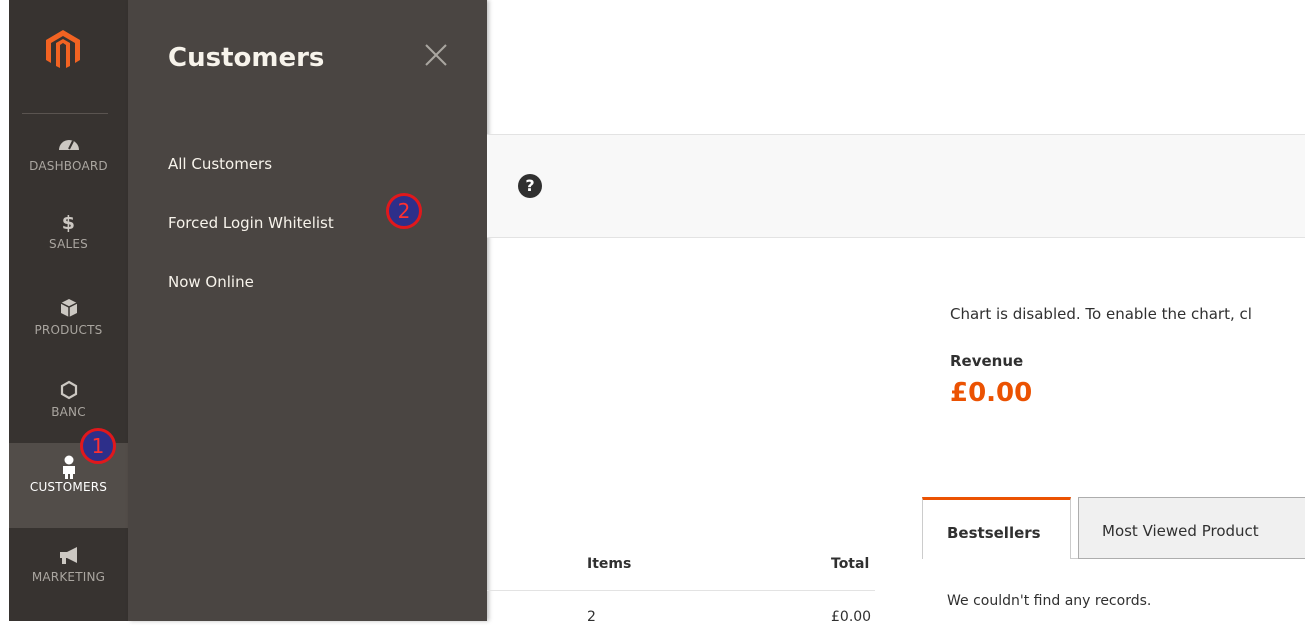 This screenshot has height=625, width=1305. Describe the element at coordinates (404, 211) in the screenshot. I see `annotation-marker: 2` at that location.